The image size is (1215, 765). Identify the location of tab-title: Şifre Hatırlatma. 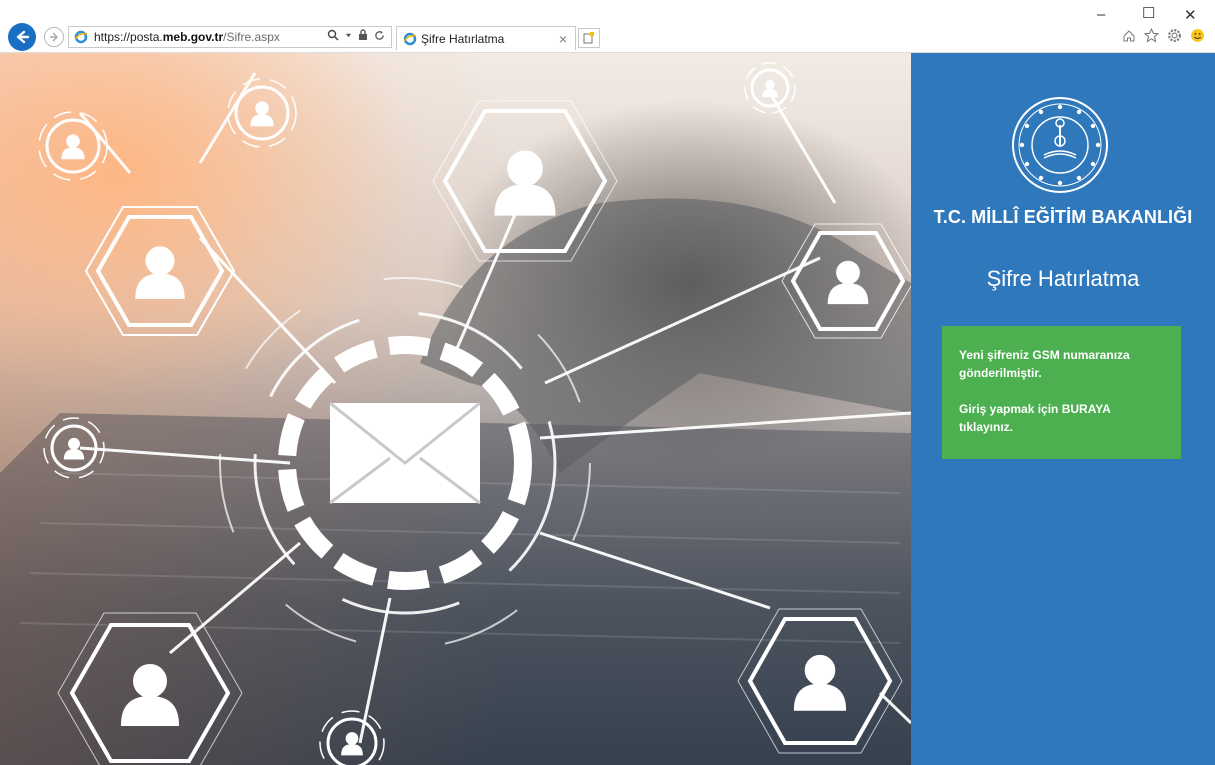
(463, 38).